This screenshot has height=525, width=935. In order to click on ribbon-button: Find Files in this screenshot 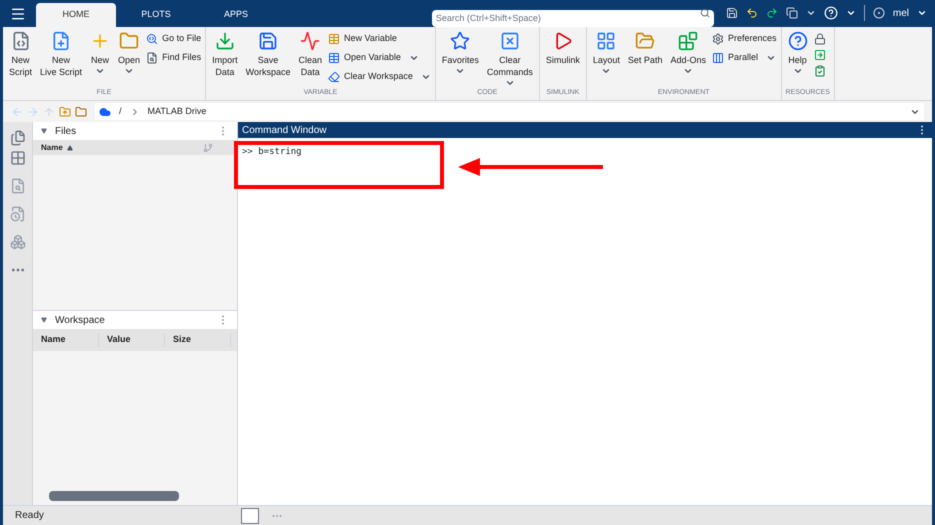, I will do `click(174, 58)`.